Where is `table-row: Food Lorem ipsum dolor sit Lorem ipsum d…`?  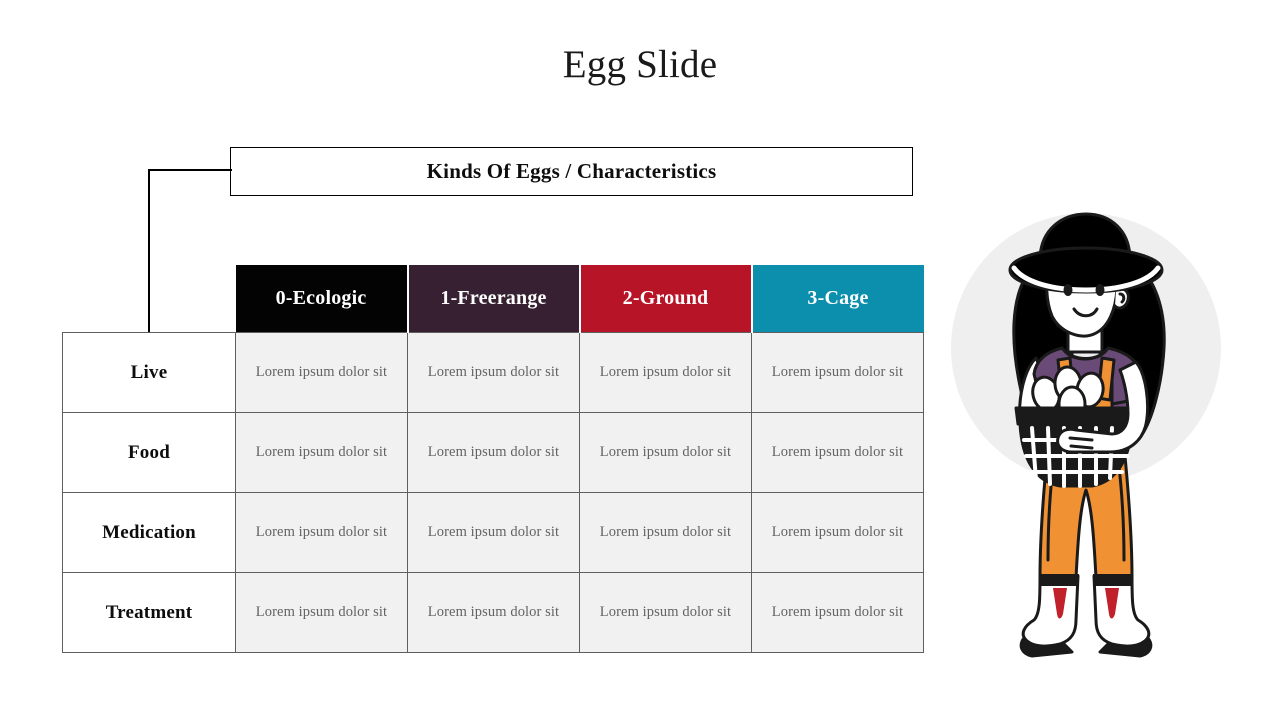
table-row: Food Lorem ipsum dolor sit Lorem ipsum d… is located at coordinates (493, 452).